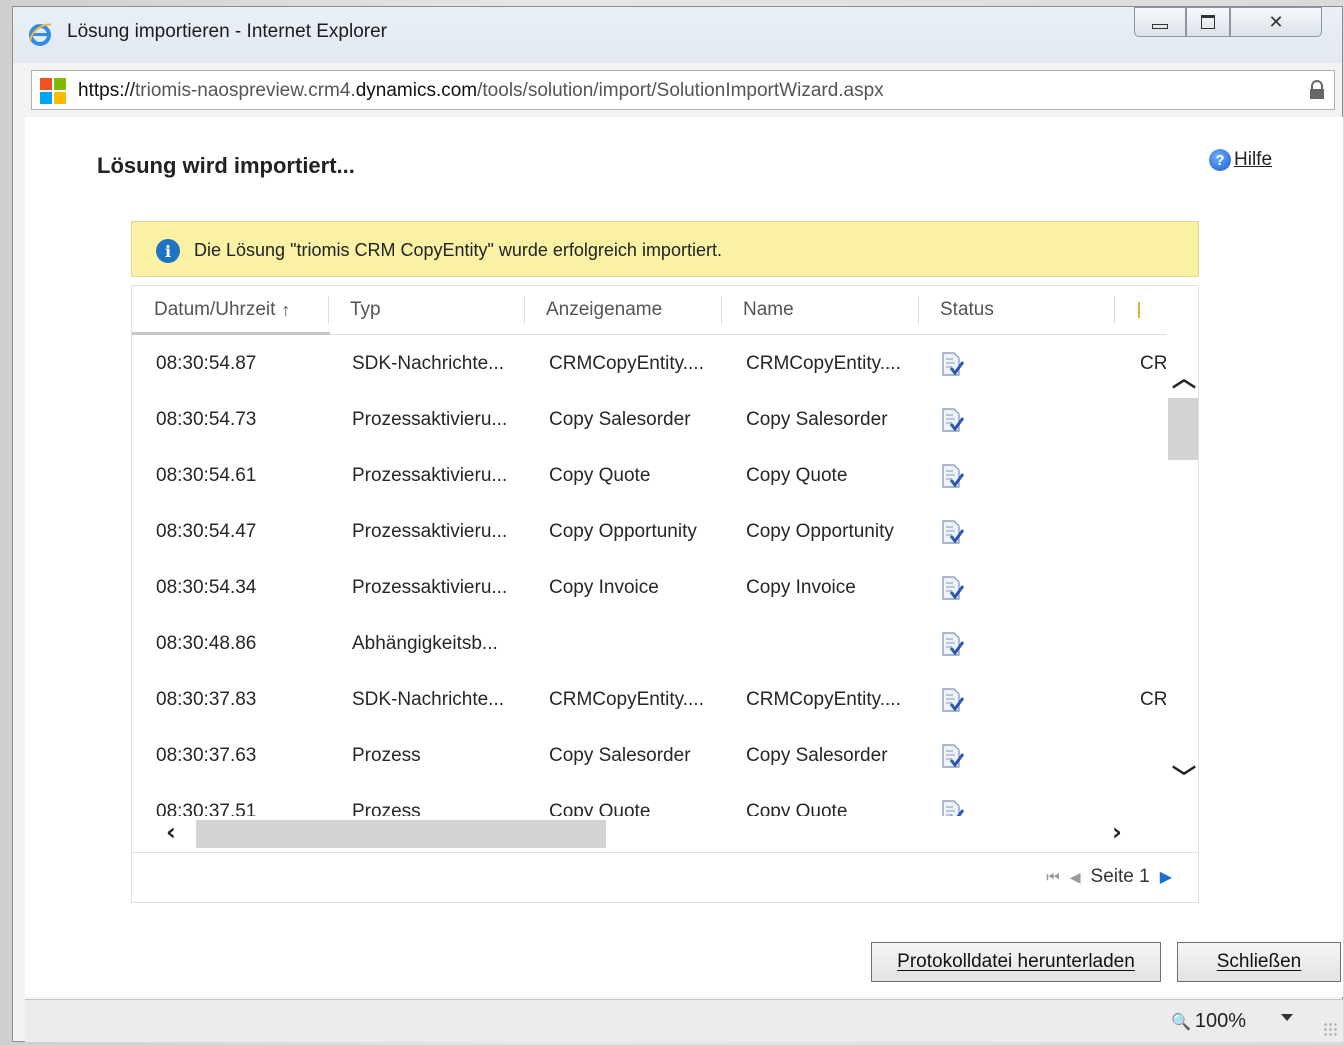 The width and height of the screenshot is (1344, 1045). What do you see at coordinates (1317, 90) in the screenshot?
I see `lock-icon` at bounding box center [1317, 90].